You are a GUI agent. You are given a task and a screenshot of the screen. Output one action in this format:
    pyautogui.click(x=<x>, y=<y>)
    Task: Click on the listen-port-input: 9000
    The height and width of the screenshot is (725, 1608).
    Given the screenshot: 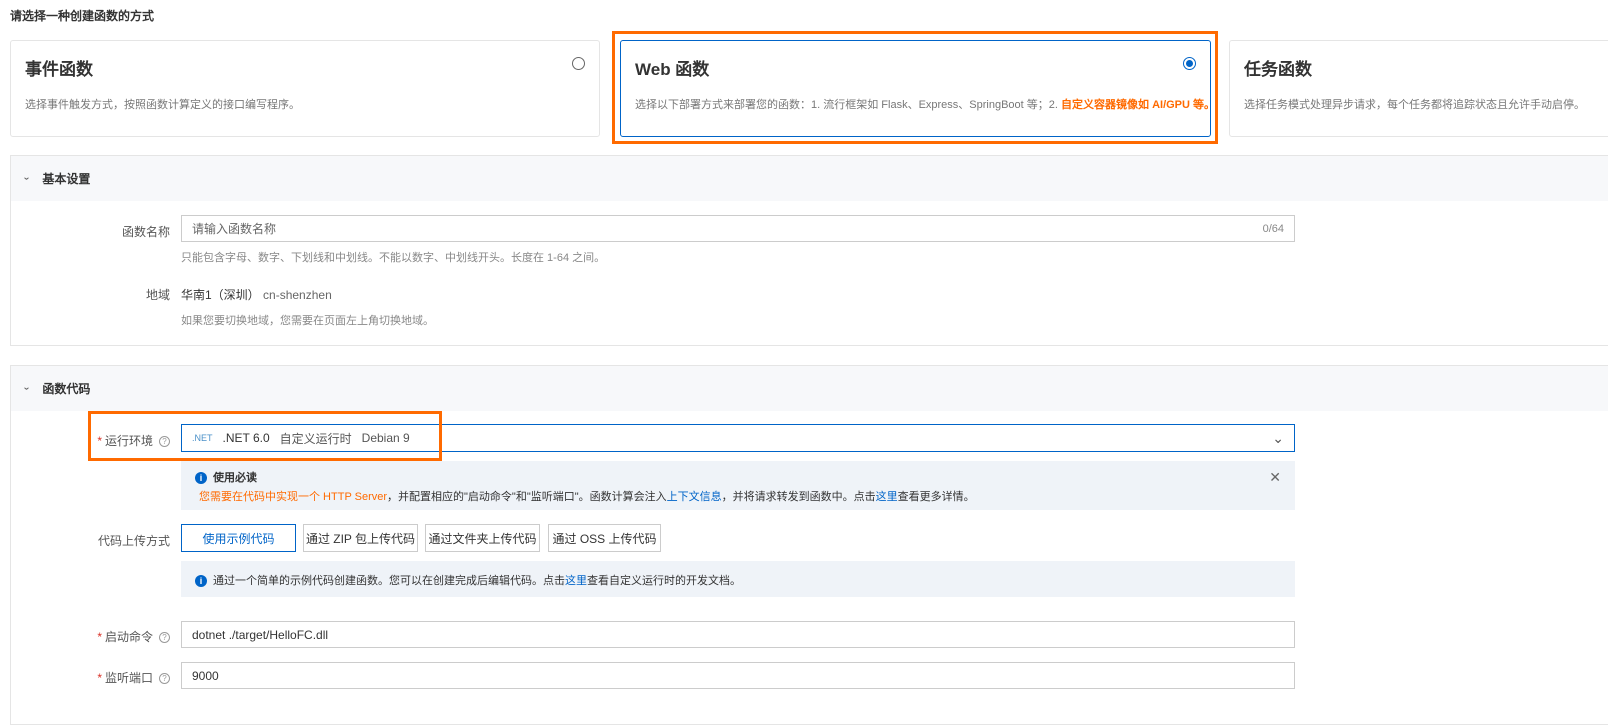 What is the action you would take?
    pyautogui.click(x=738, y=675)
    